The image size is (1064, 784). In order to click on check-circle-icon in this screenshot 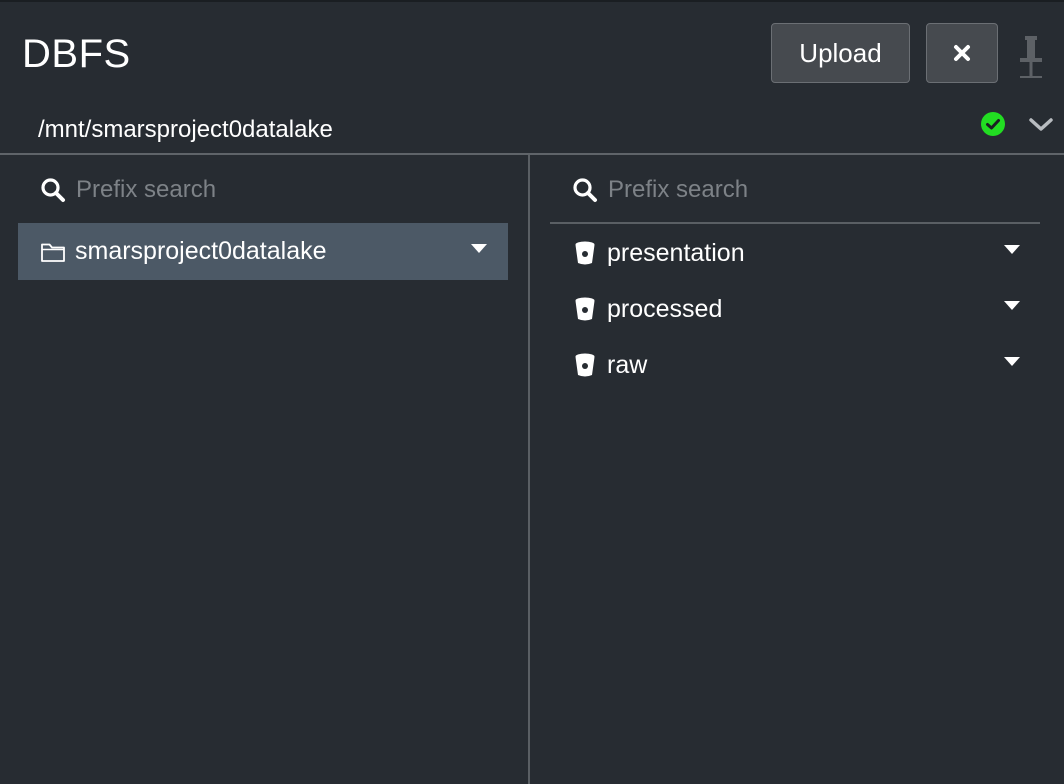, I will do `click(993, 124)`.